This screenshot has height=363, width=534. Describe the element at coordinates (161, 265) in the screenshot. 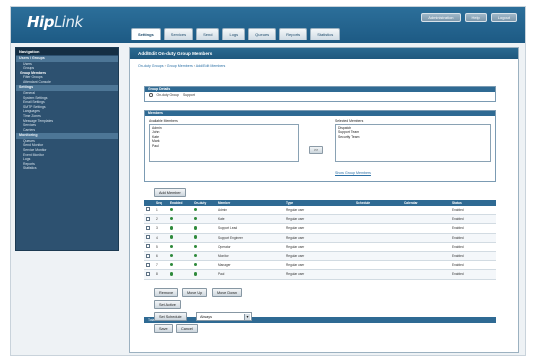

I see `table-cell: 7` at that location.